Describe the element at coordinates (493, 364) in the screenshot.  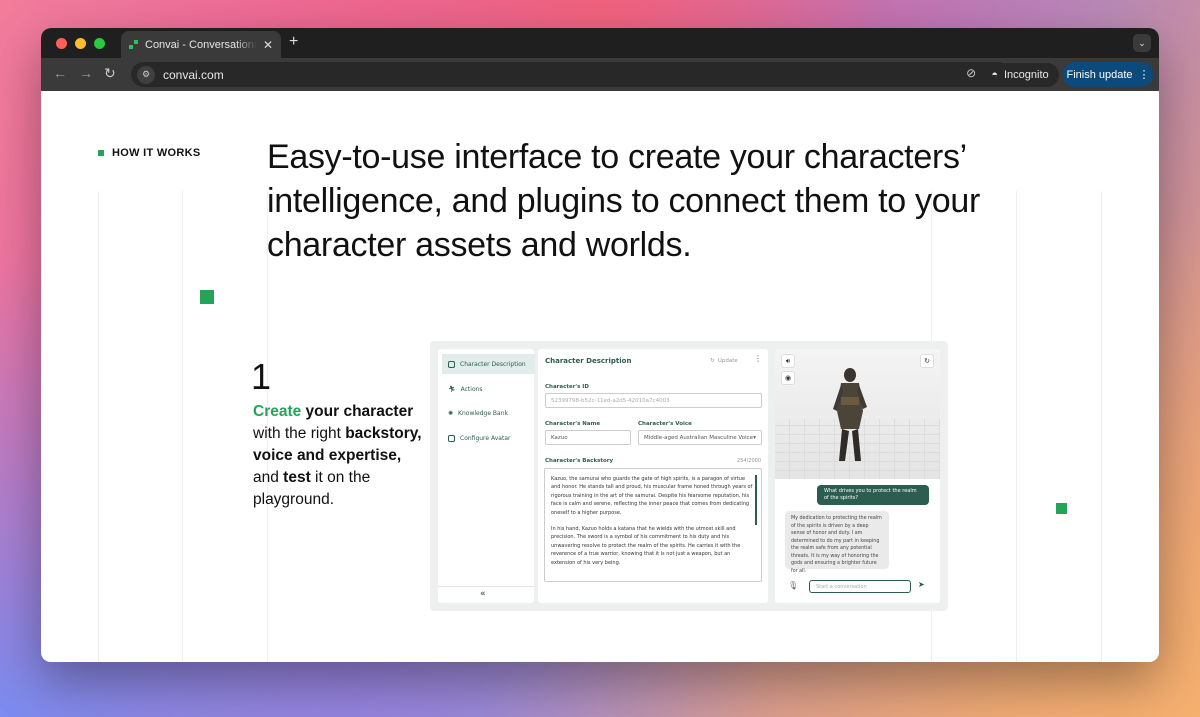
I see `sidebar-item-label: Character Description` at that location.